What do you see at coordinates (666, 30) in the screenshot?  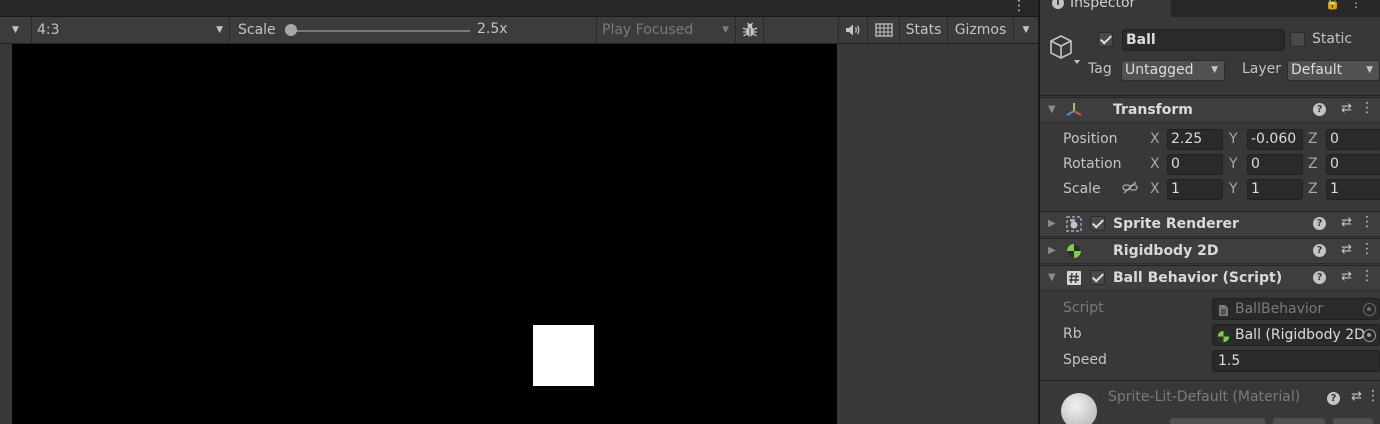 I see `play-mode-dropdown: Play Focused ▼` at bounding box center [666, 30].